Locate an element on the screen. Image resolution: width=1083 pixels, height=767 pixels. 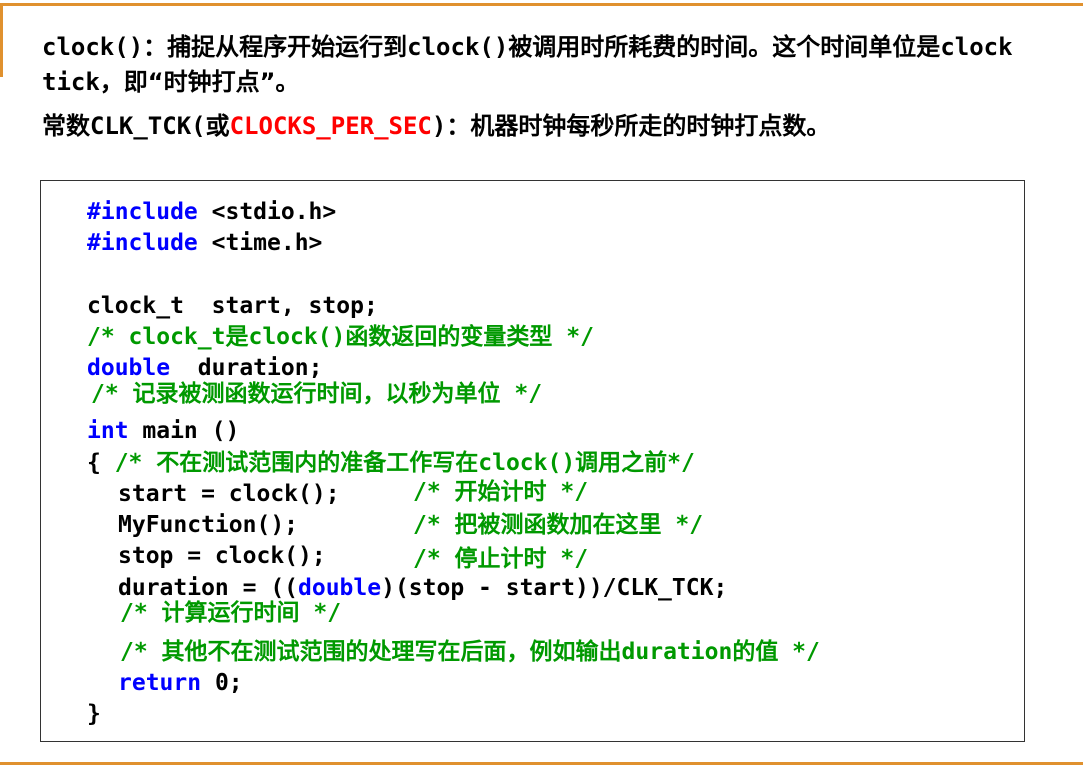
intro-text-2b: ：机器时钟每秒所走的时钟打点数。 is located at coordinates (638, 126).